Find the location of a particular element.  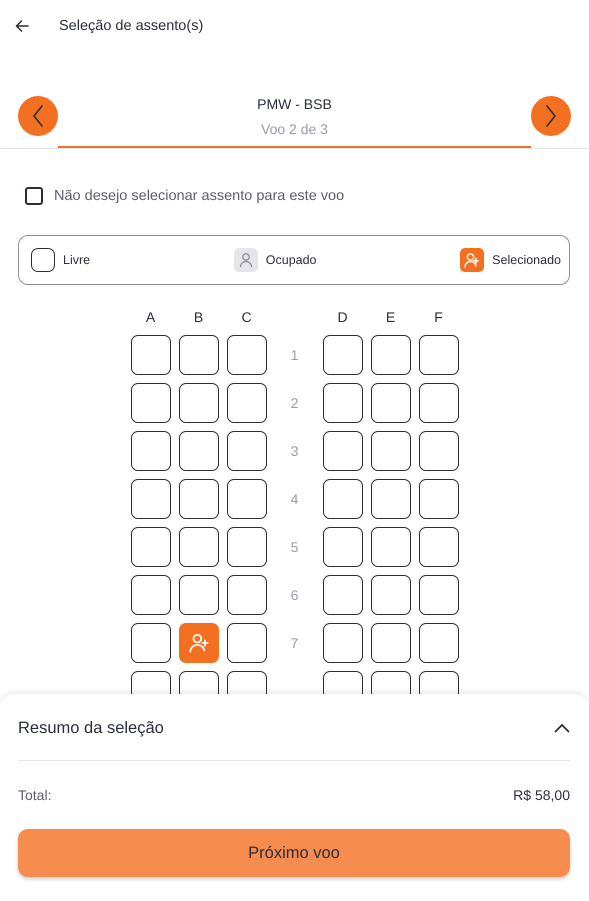

column-letter: C is located at coordinates (246, 318).